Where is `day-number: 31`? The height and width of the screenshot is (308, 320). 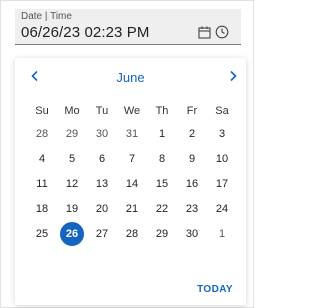 day-number: 31 is located at coordinates (132, 133).